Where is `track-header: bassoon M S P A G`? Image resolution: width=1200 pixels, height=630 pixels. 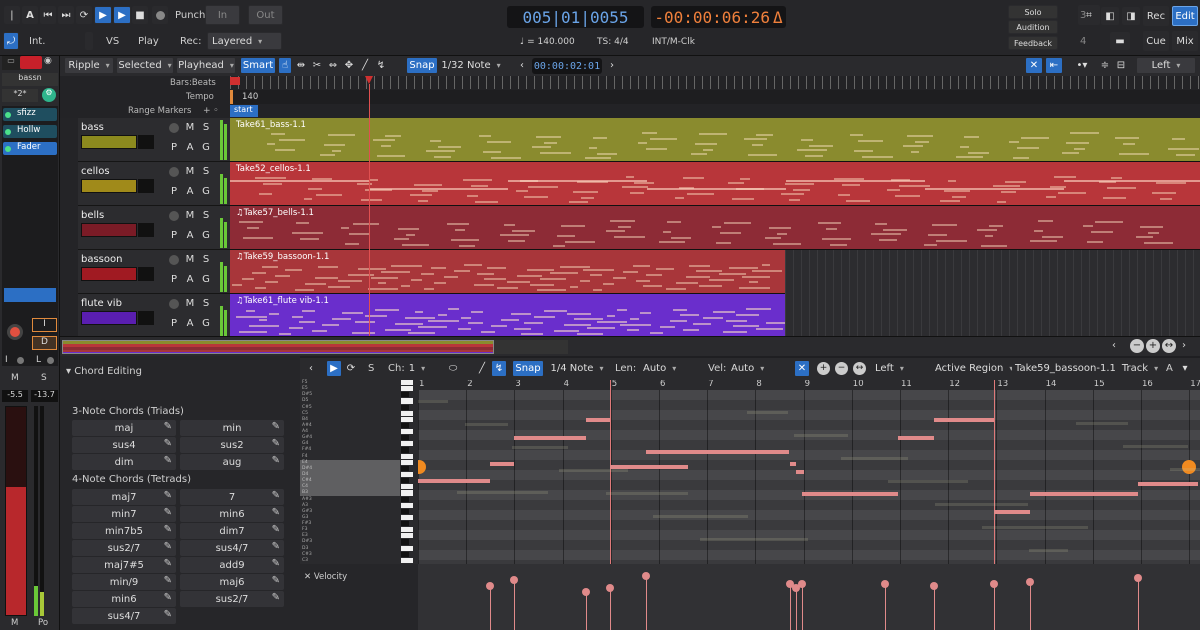
track-header: bassoon M S P A G is located at coordinates (154, 272).